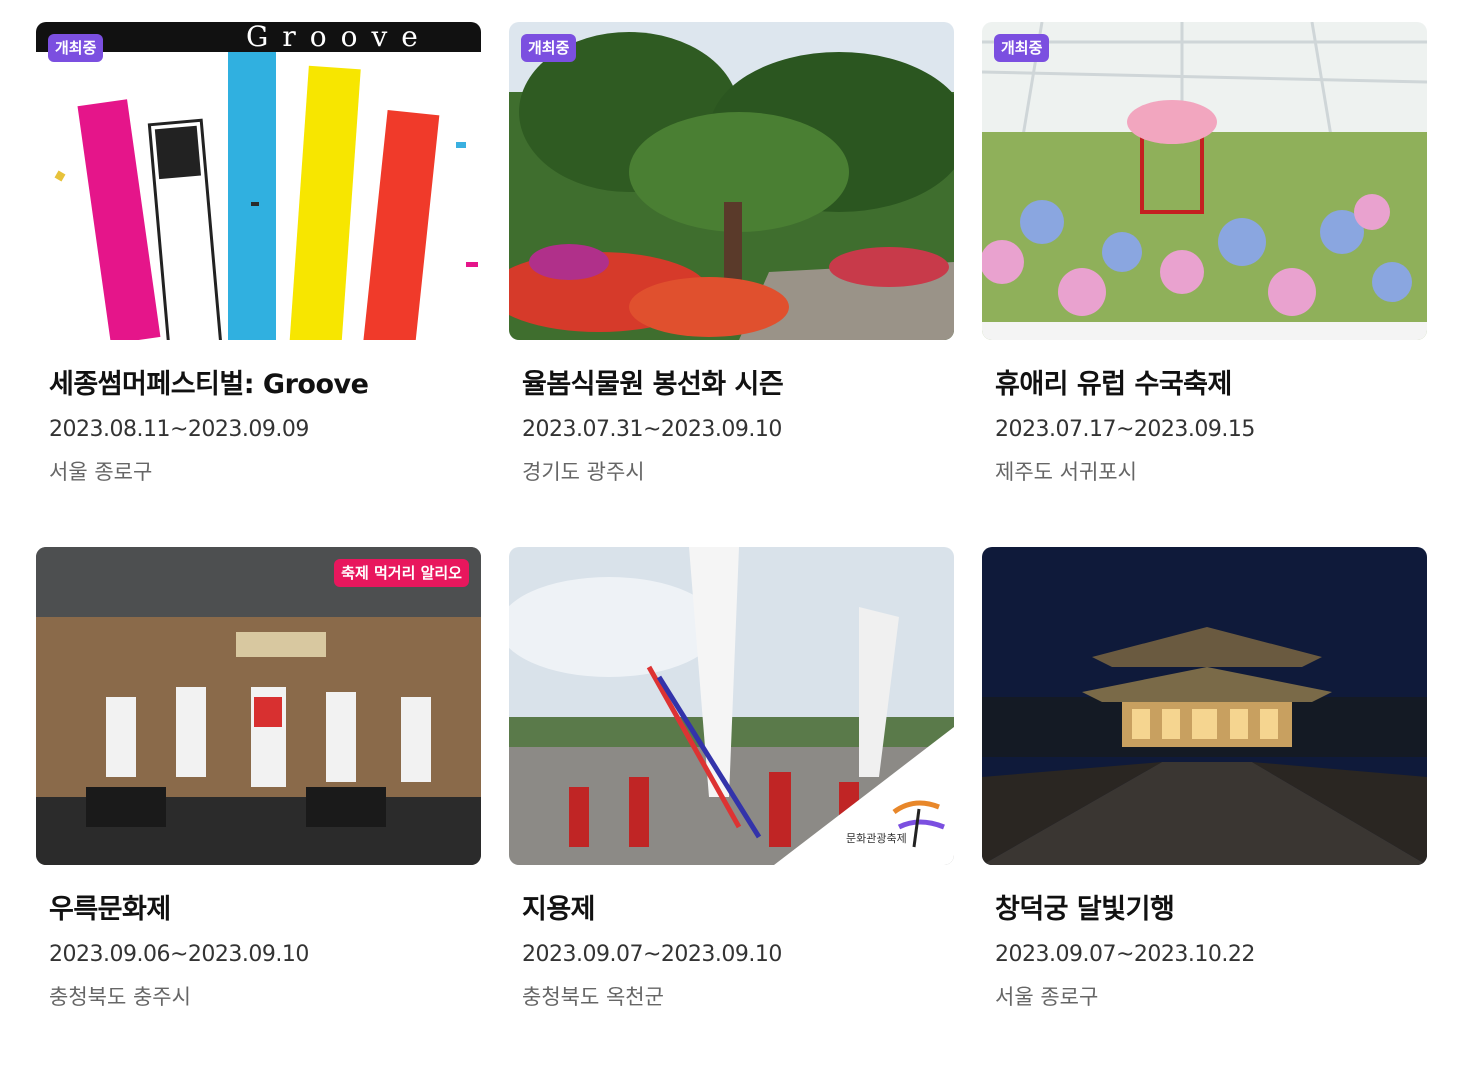 This screenshot has height=1072, width=1459. What do you see at coordinates (1211, 381) in the screenshot?
I see `festival-title: 휴애리 유럽 수국축제` at bounding box center [1211, 381].